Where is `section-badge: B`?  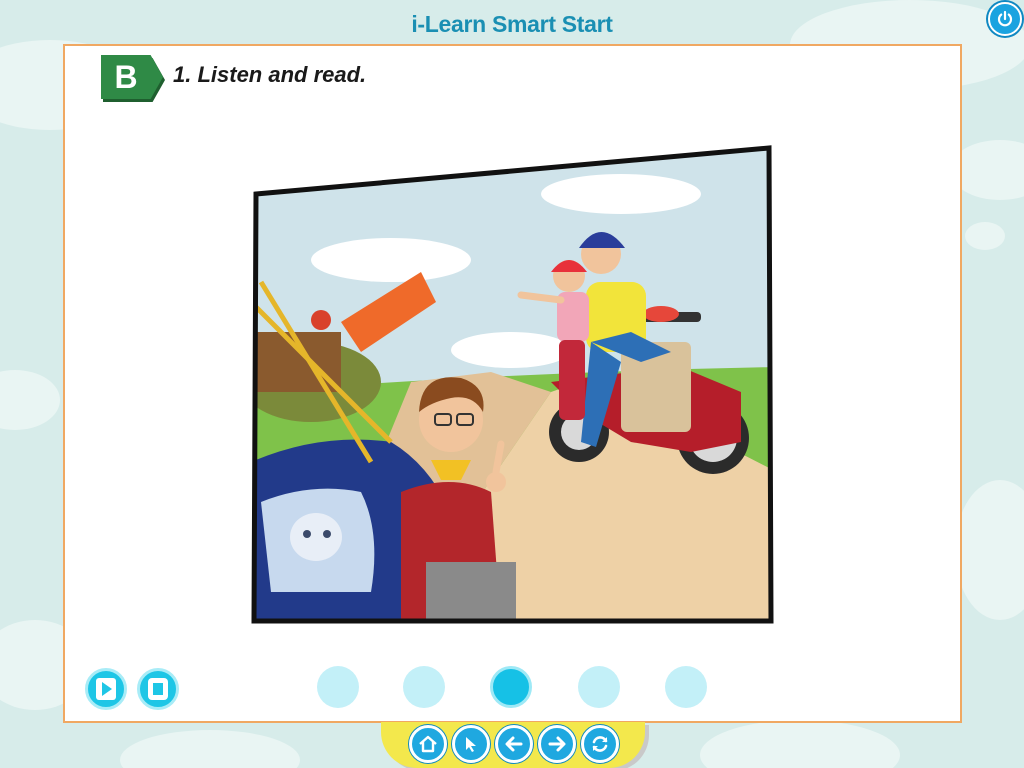 section-badge: B is located at coordinates (133, 78).